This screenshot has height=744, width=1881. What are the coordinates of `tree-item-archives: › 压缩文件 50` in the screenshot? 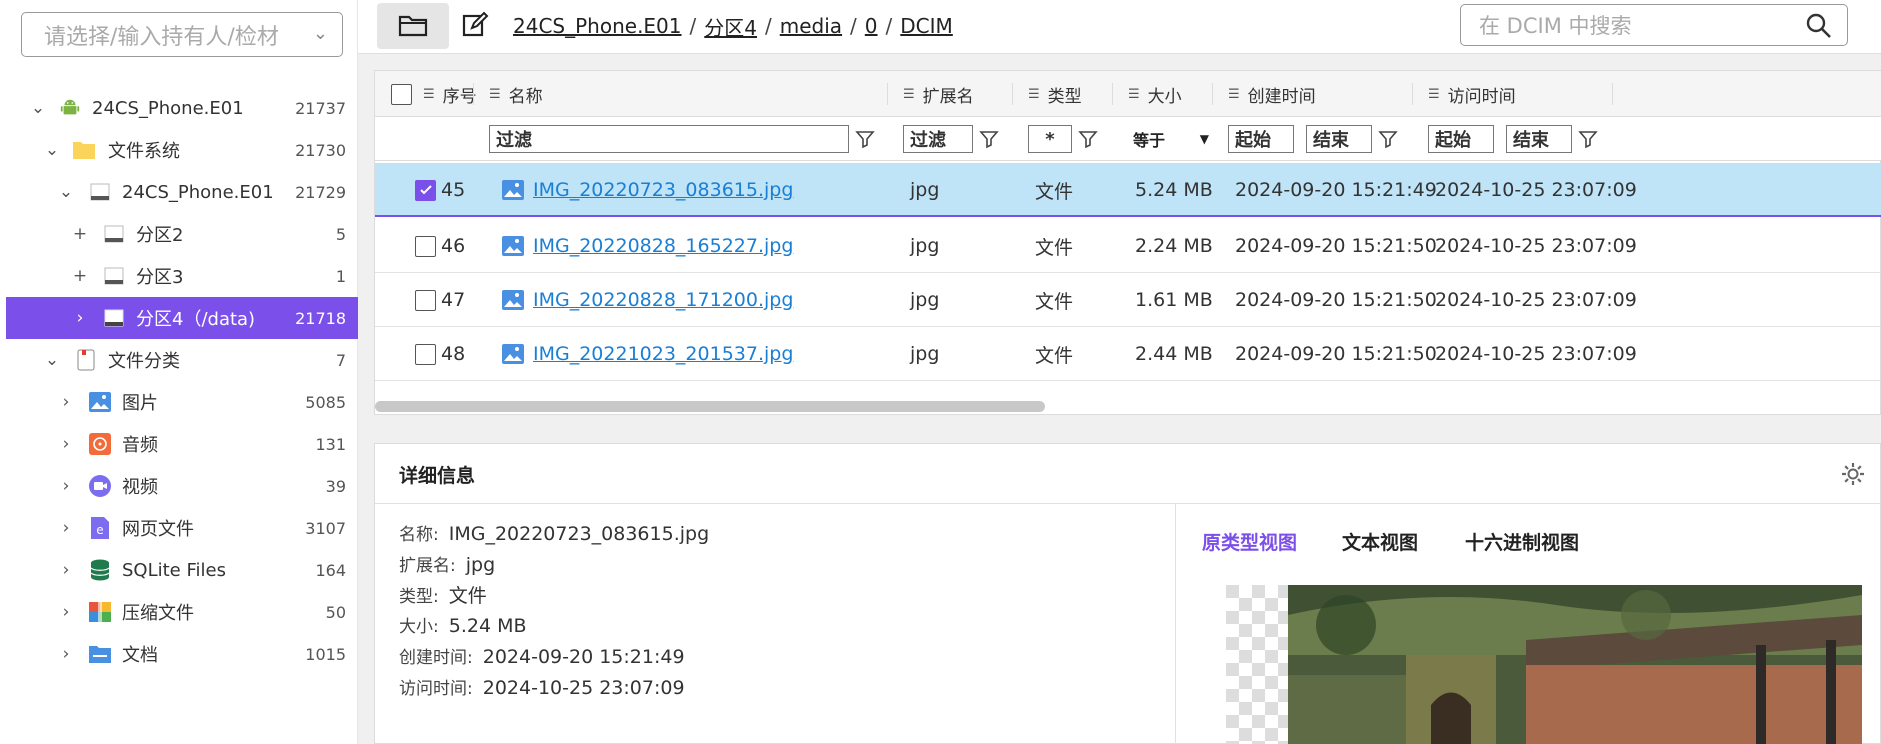 It's located at (182, 612).